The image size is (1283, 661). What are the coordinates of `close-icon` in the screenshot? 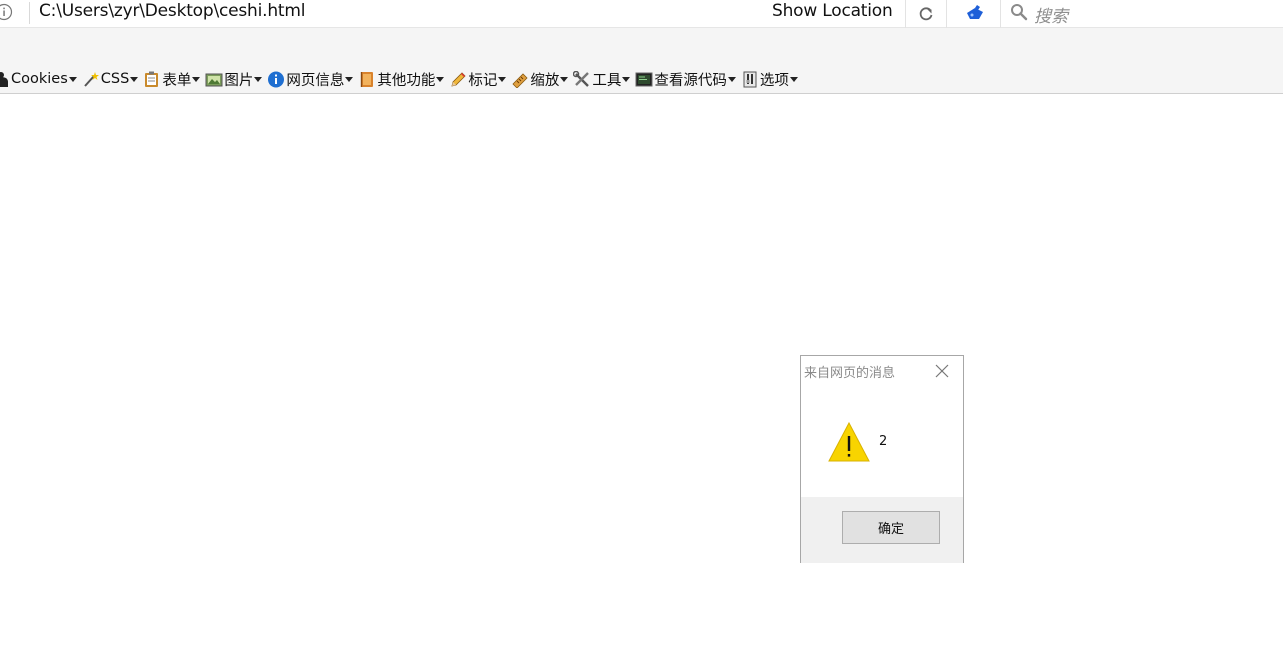 It's located at (942, 371).